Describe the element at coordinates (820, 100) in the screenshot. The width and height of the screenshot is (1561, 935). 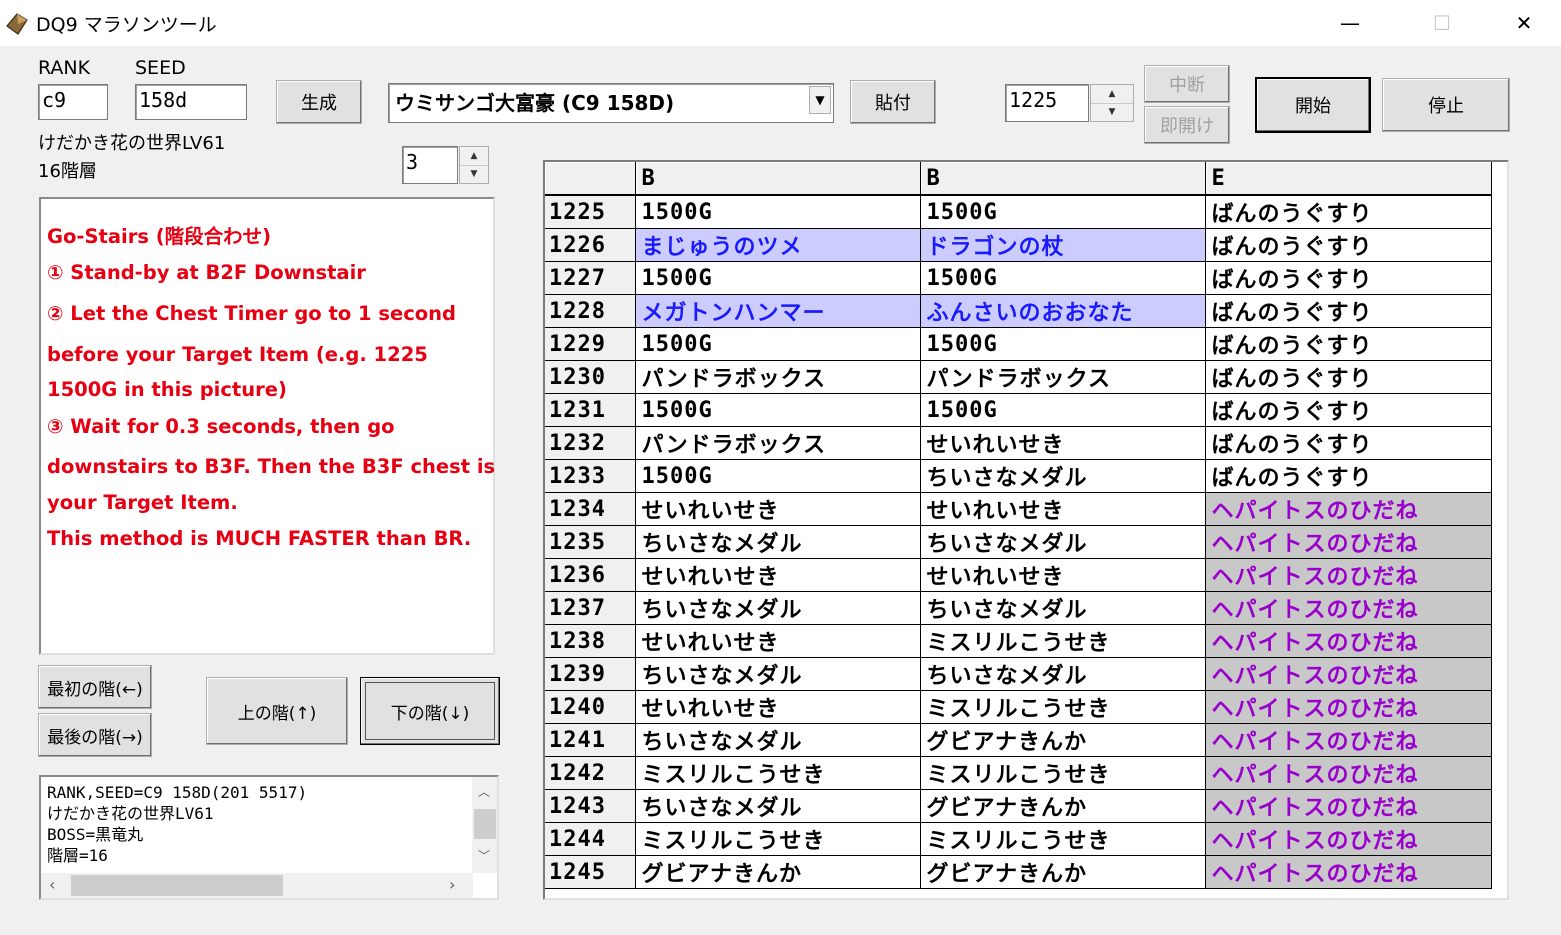
I see `chevron-down-icon: ▼` at that location.